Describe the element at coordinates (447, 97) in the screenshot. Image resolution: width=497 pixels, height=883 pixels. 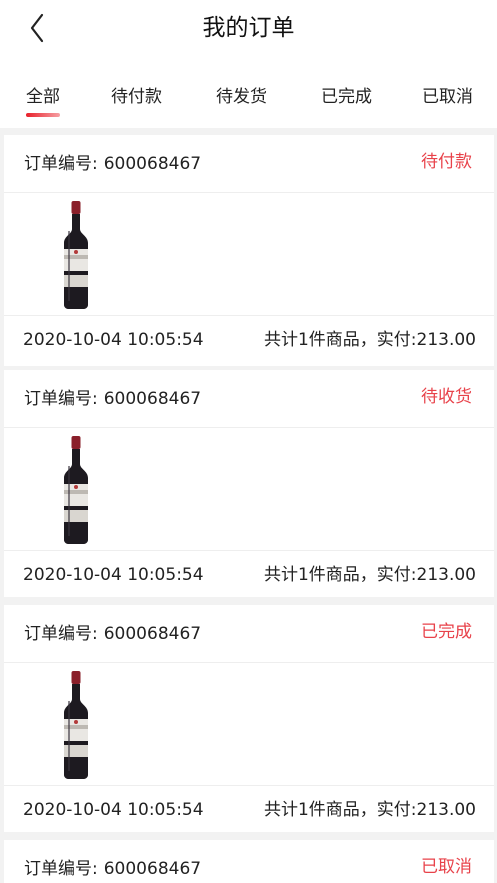
I see `tab-cancelled: 已取消` at that location.